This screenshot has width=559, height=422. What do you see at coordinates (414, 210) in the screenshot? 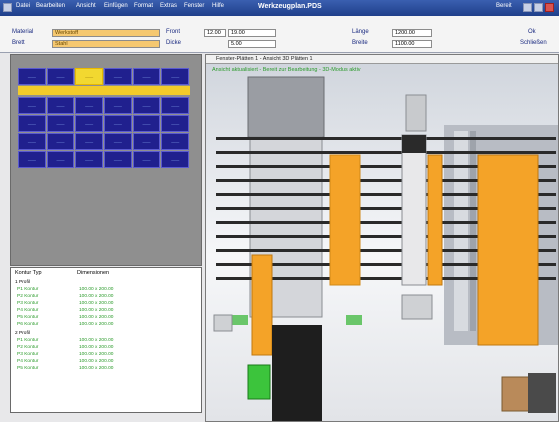
I see `right-column` at bounding box center [414, 210].